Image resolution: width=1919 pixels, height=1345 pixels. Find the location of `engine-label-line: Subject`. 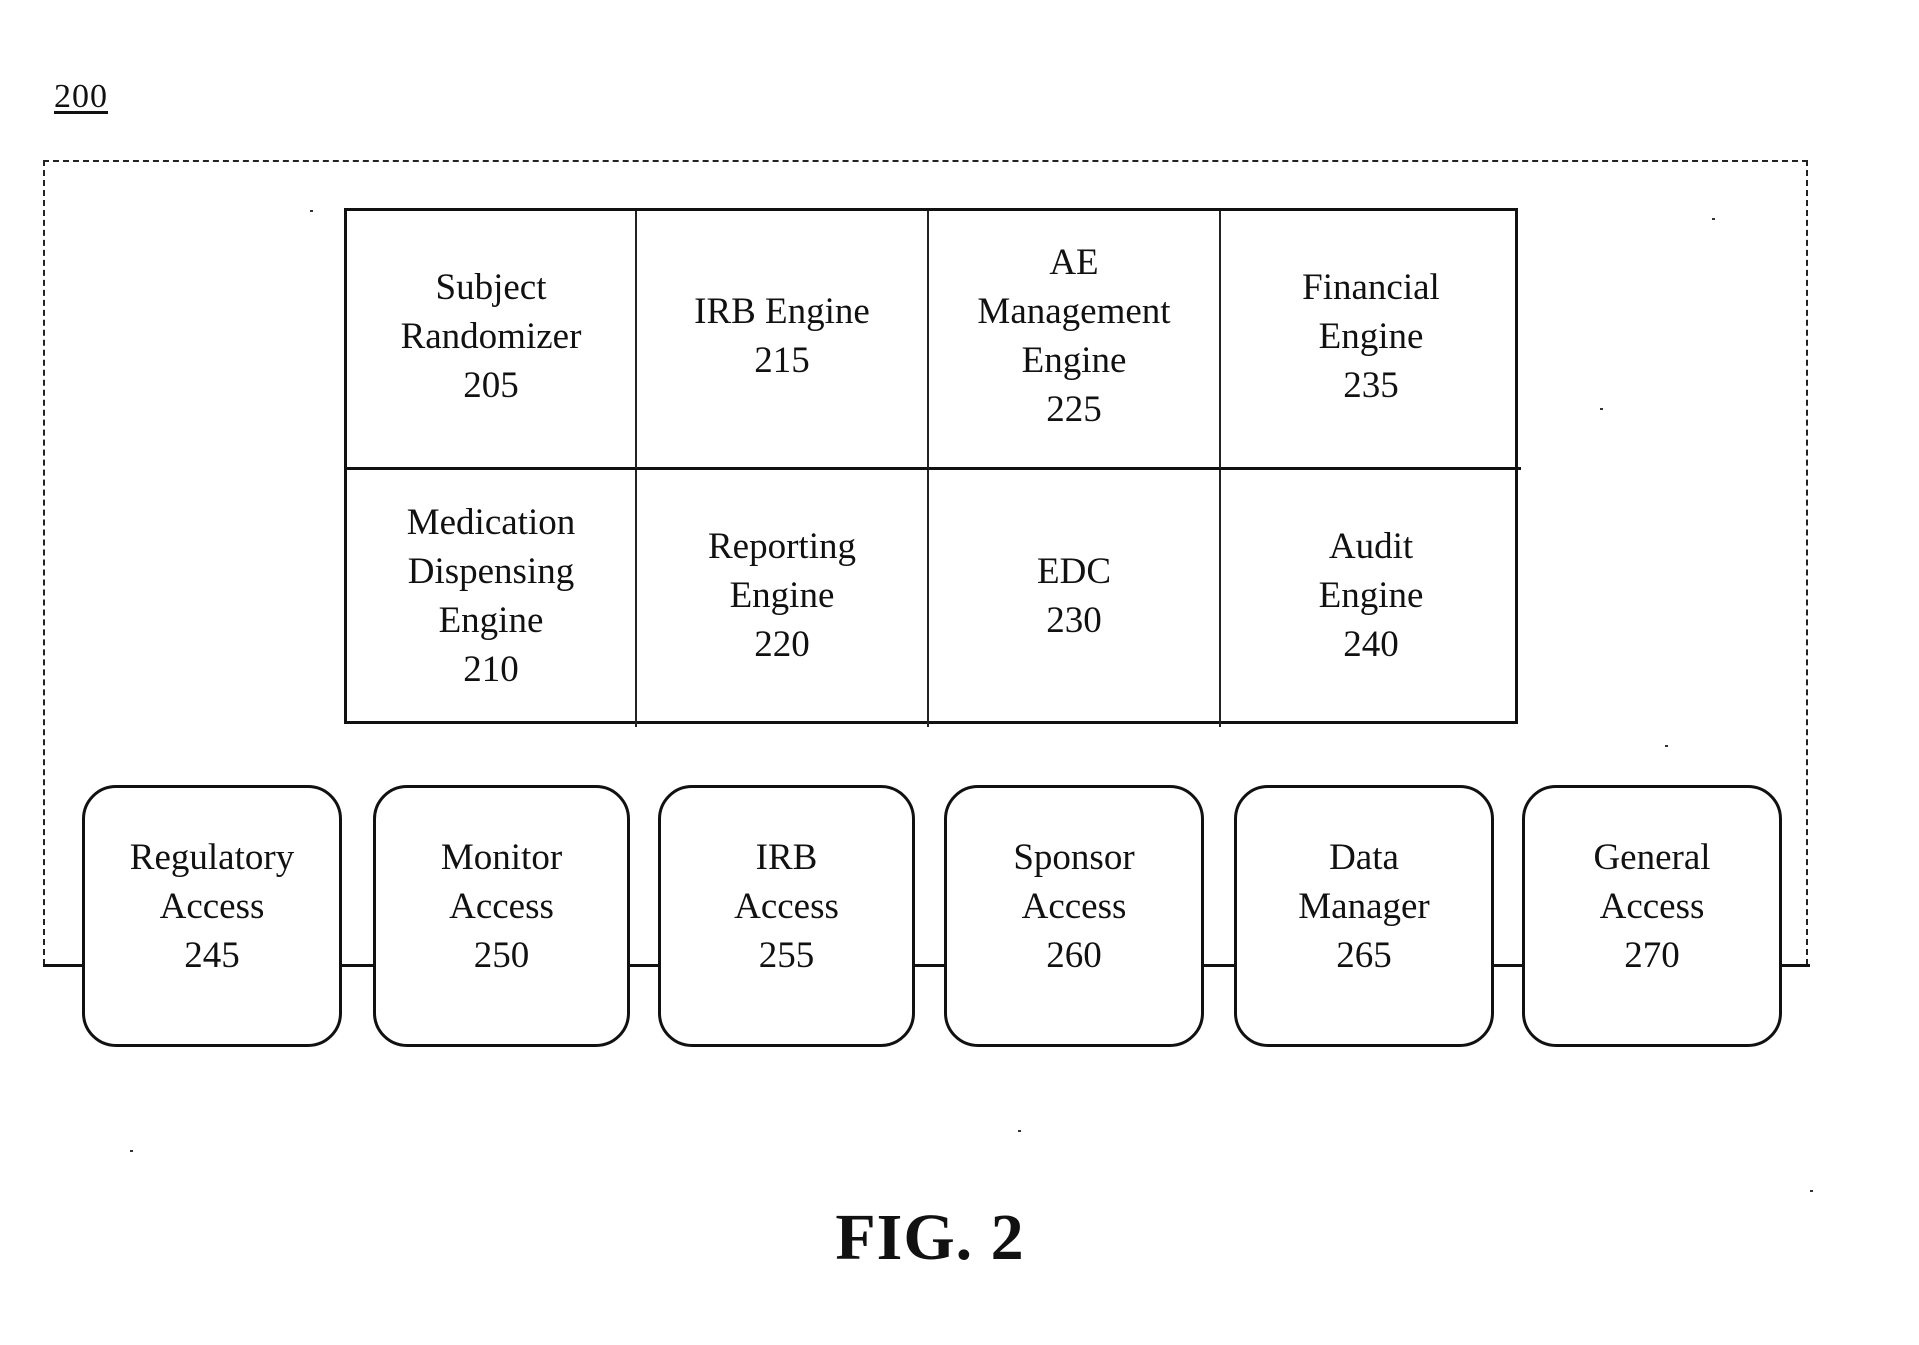

engine-label-line: Subject is located at coordinates (491, 287).